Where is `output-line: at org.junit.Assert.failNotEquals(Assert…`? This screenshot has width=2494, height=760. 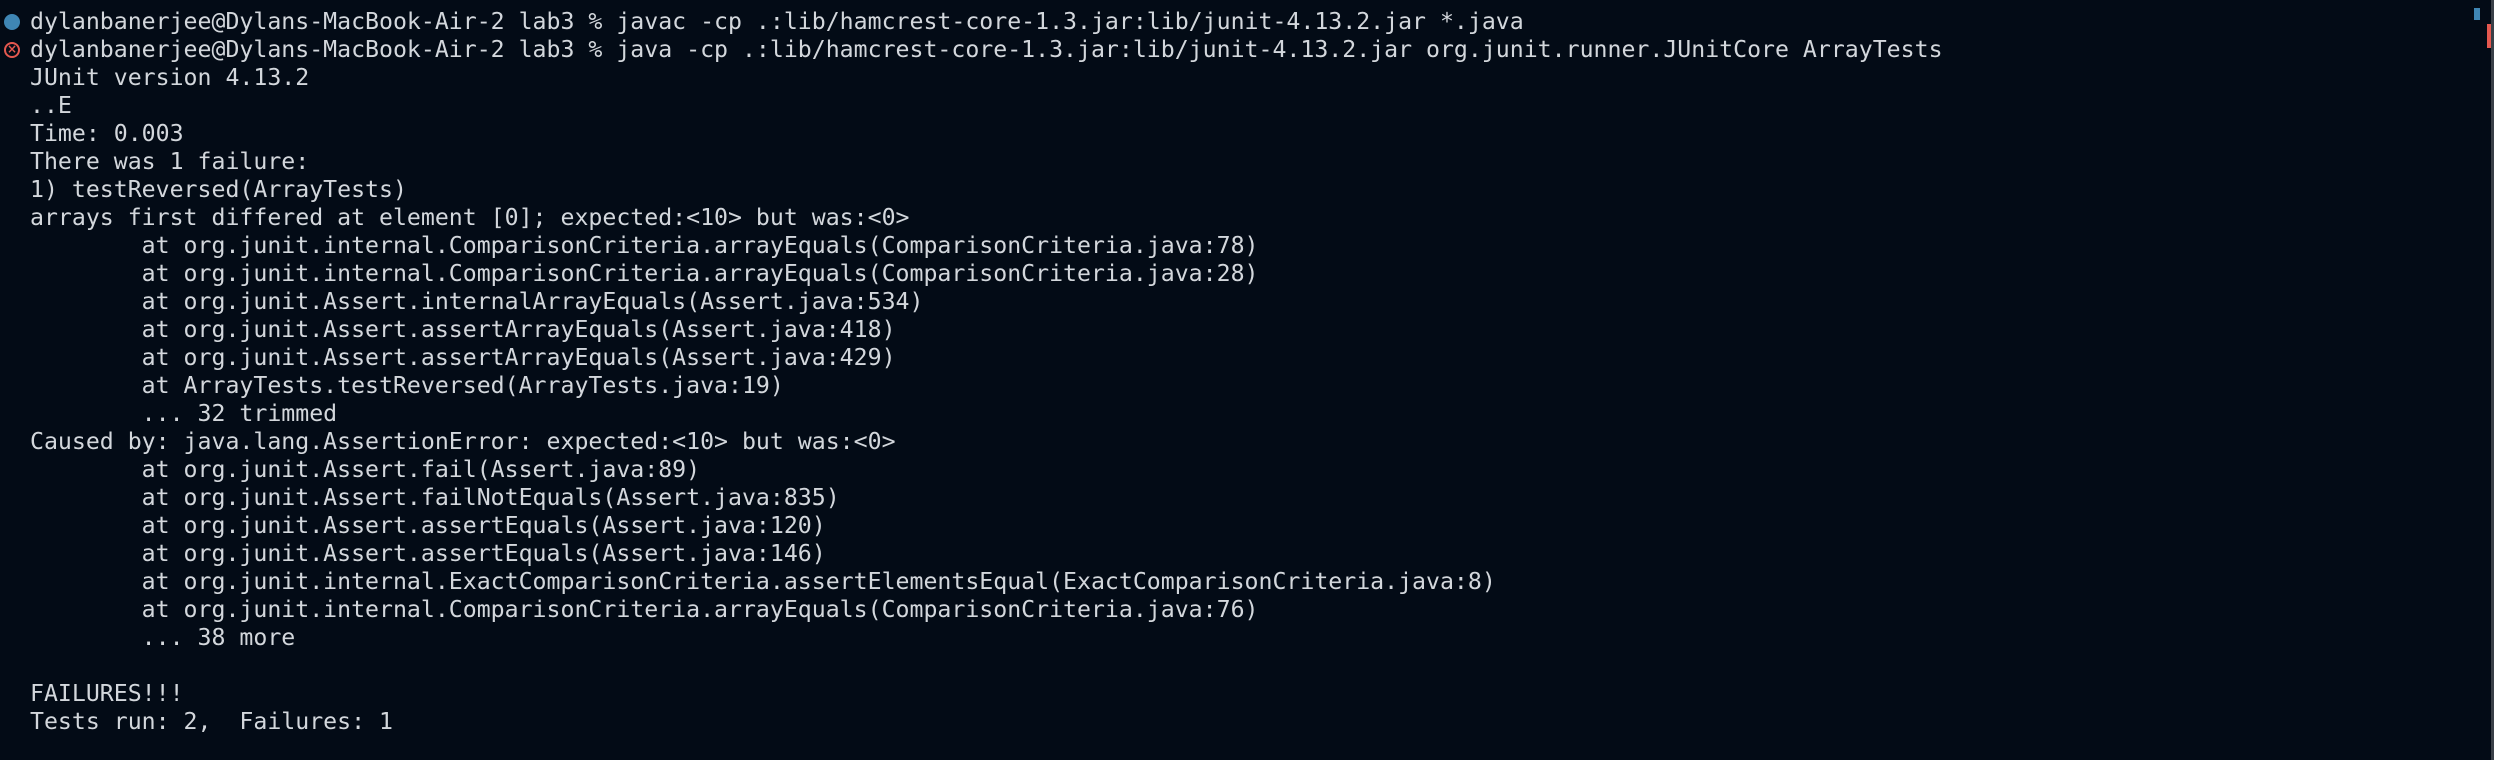 output-line: at org.junit.Assert.failNotEquals(Assert… is located at coordinates (1240, 498).